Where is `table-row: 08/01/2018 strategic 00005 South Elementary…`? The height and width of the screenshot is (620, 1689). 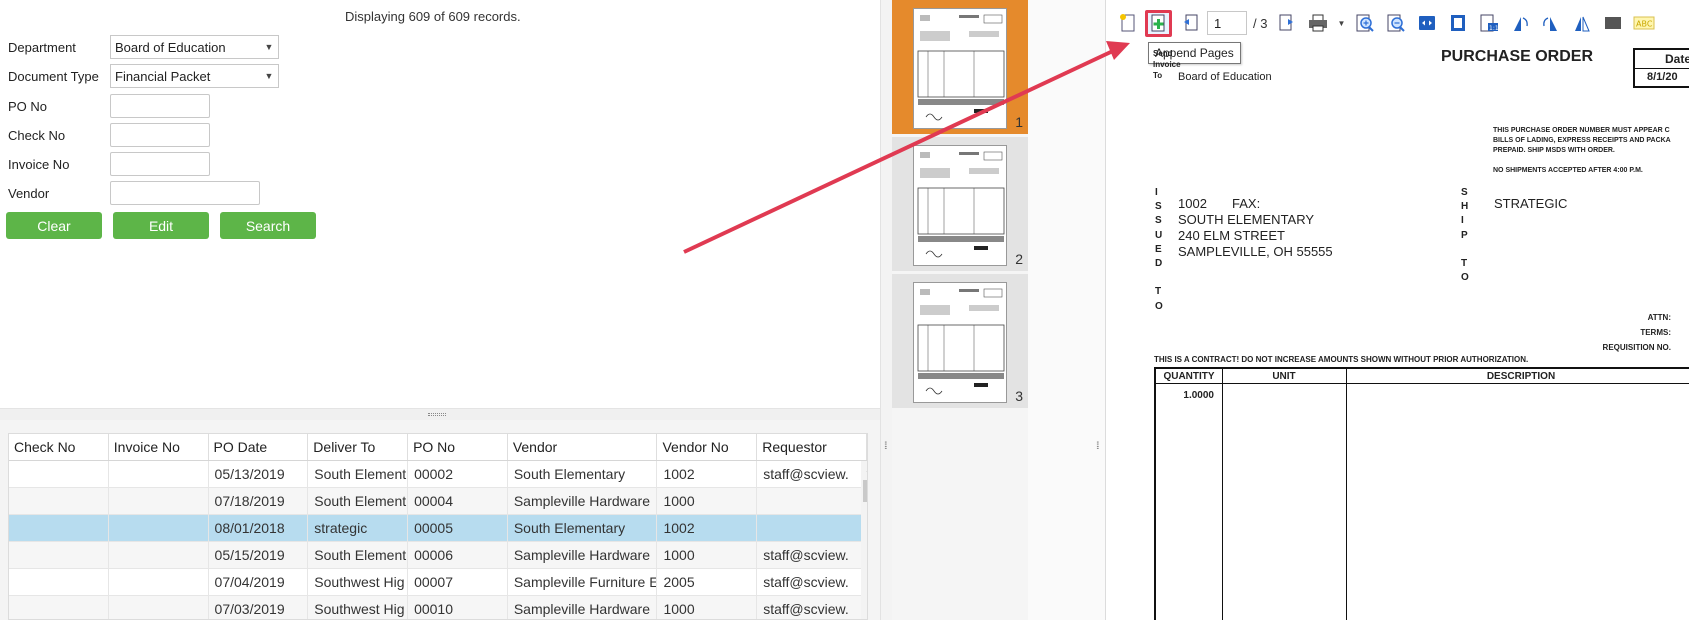
table-row: 08/01/2018 strategic 00005 South Elementary… is located at coordinates (438, 528).